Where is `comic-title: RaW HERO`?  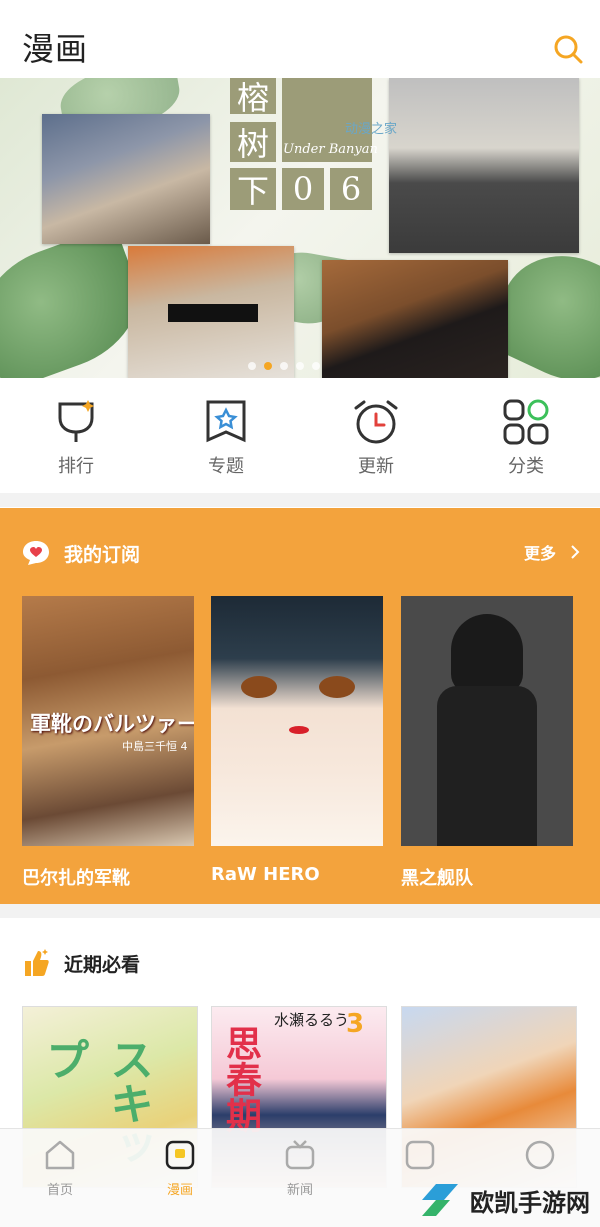 comic-title: RaW HERO is located at coordinates (297, 874).